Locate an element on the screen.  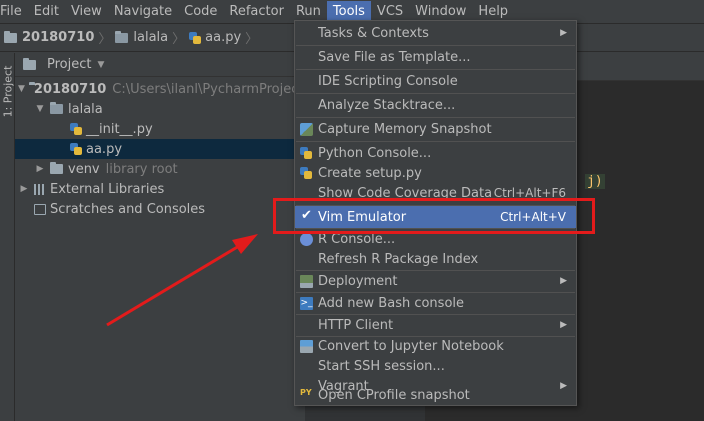
arrow-head is located at coordinates (245, 244).